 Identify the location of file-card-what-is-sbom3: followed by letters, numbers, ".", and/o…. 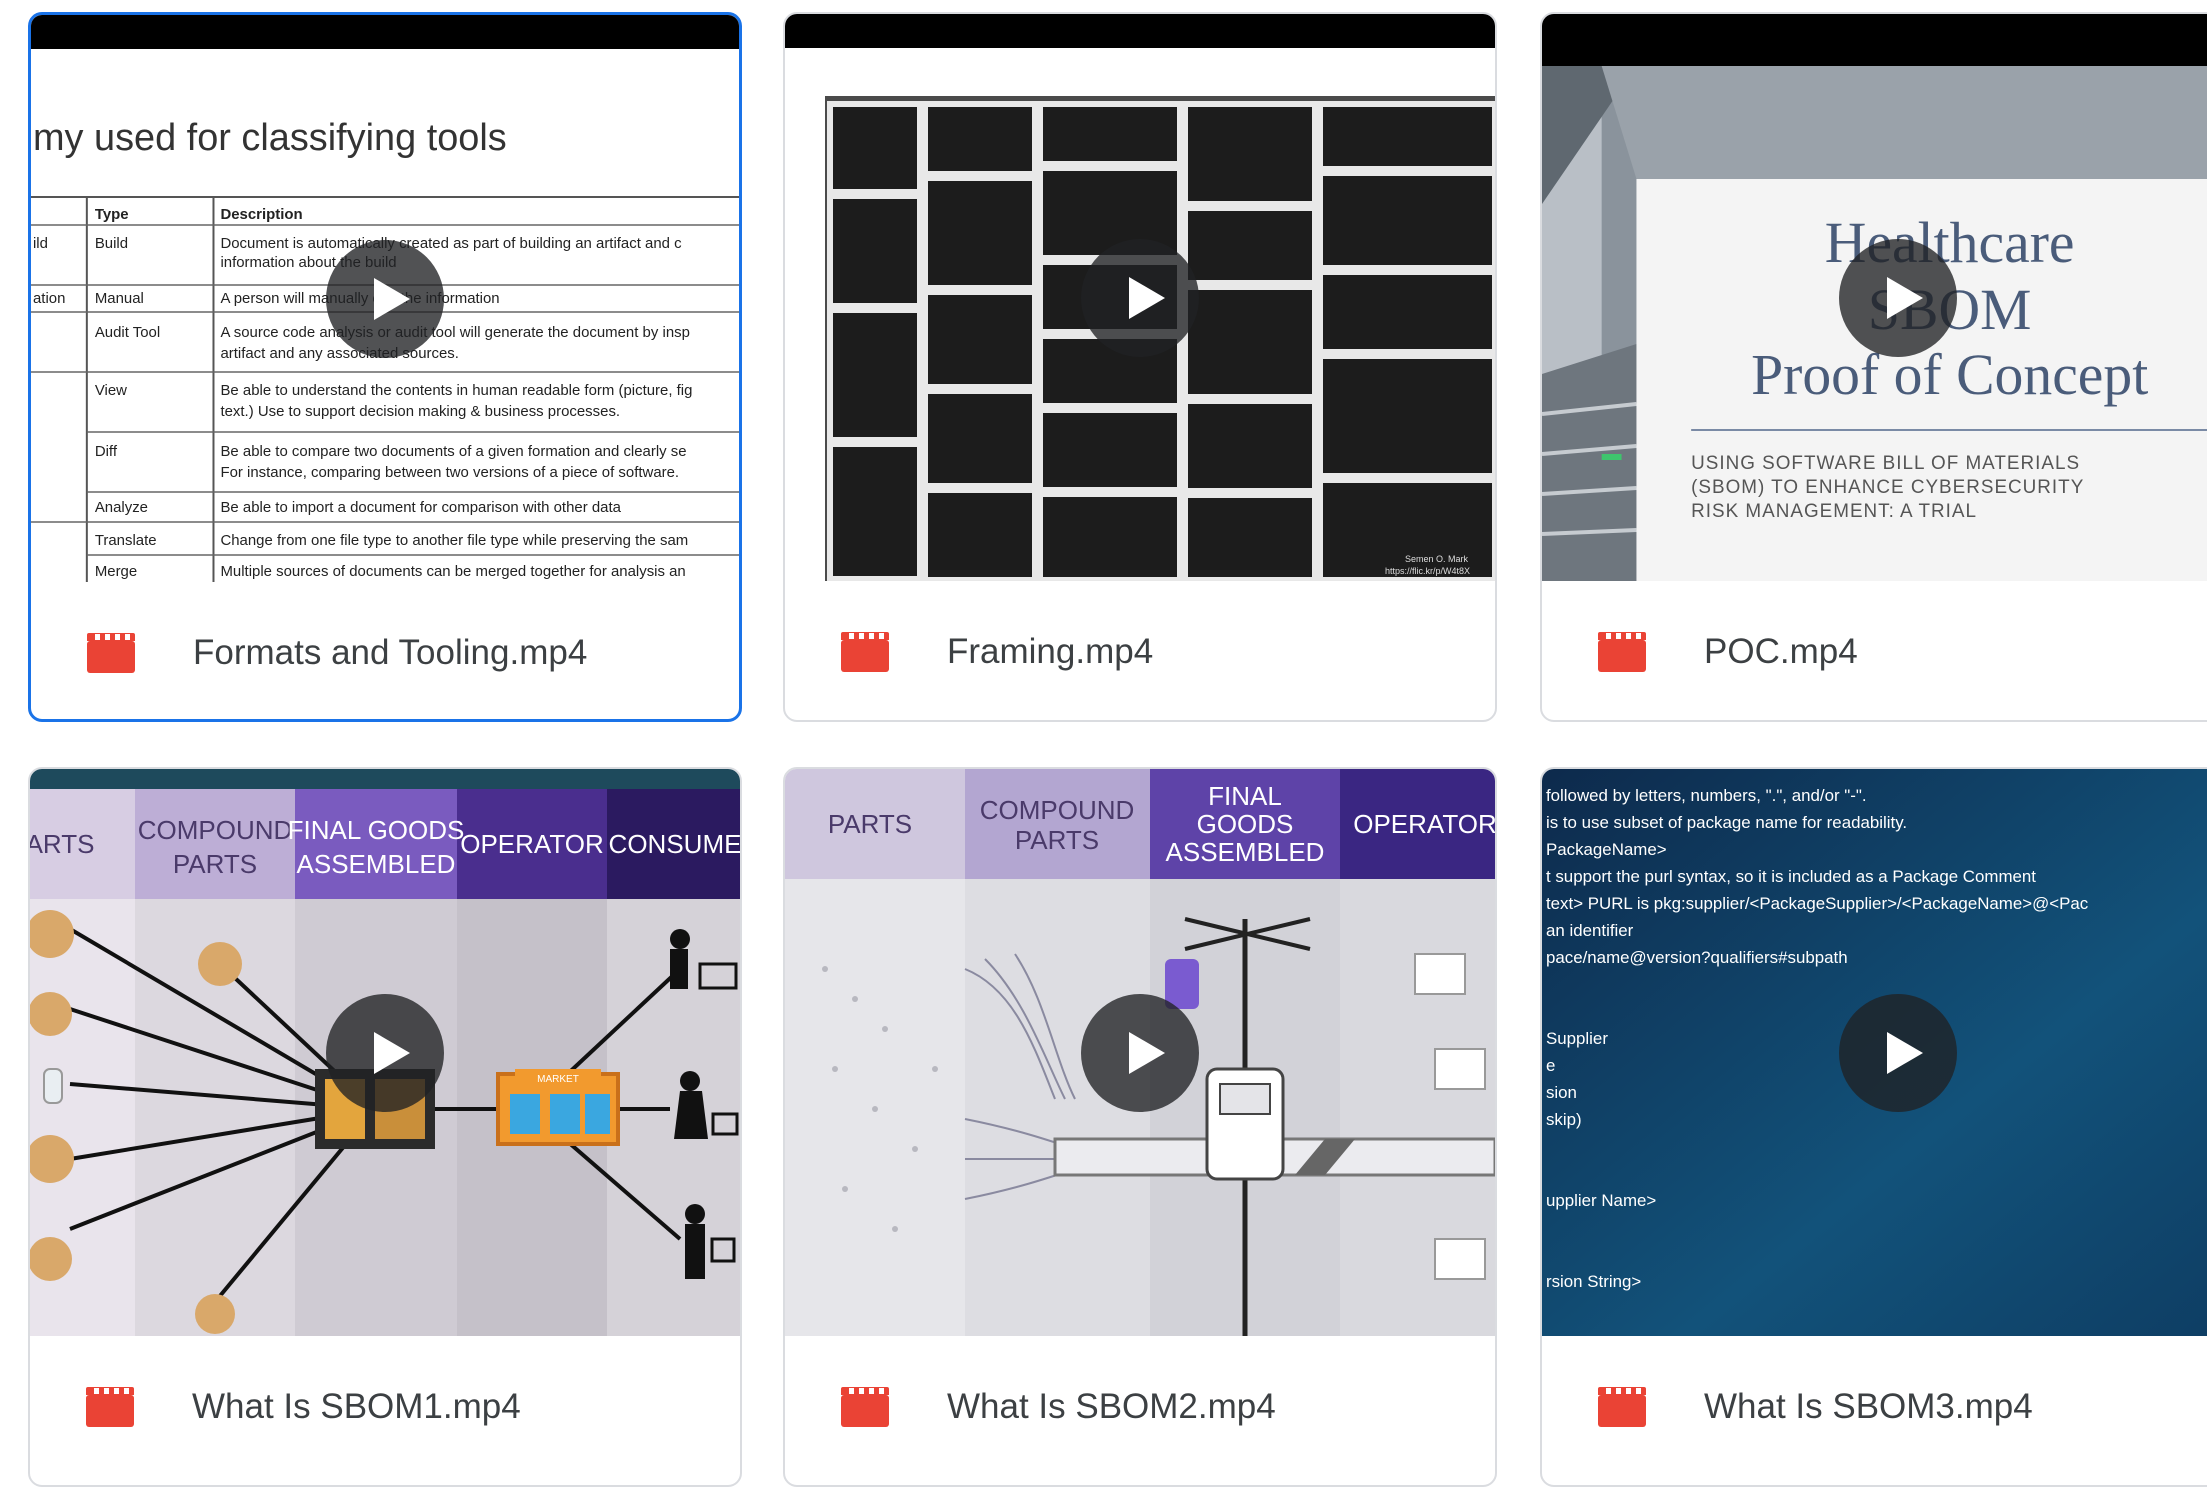
(1873, 1127).